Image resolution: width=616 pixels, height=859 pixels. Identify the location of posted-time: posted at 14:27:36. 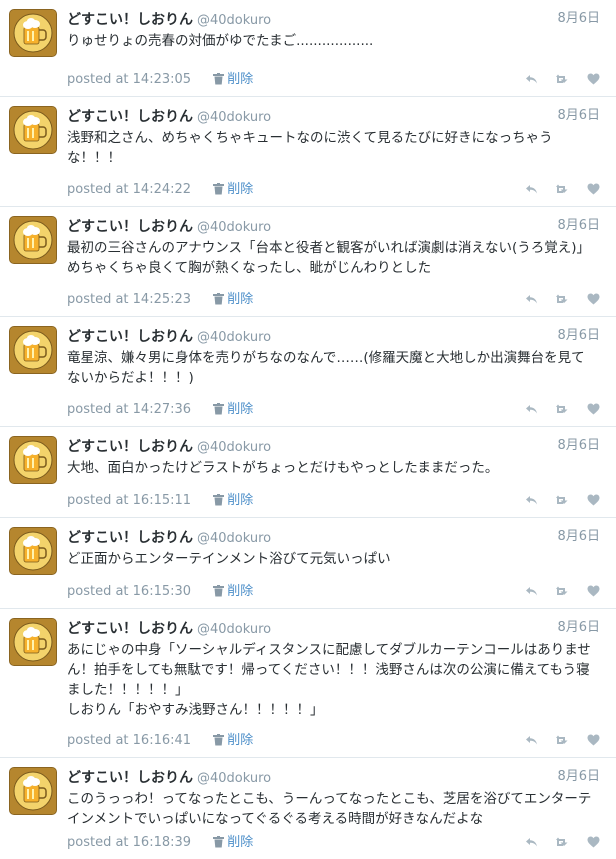
(129, 409).